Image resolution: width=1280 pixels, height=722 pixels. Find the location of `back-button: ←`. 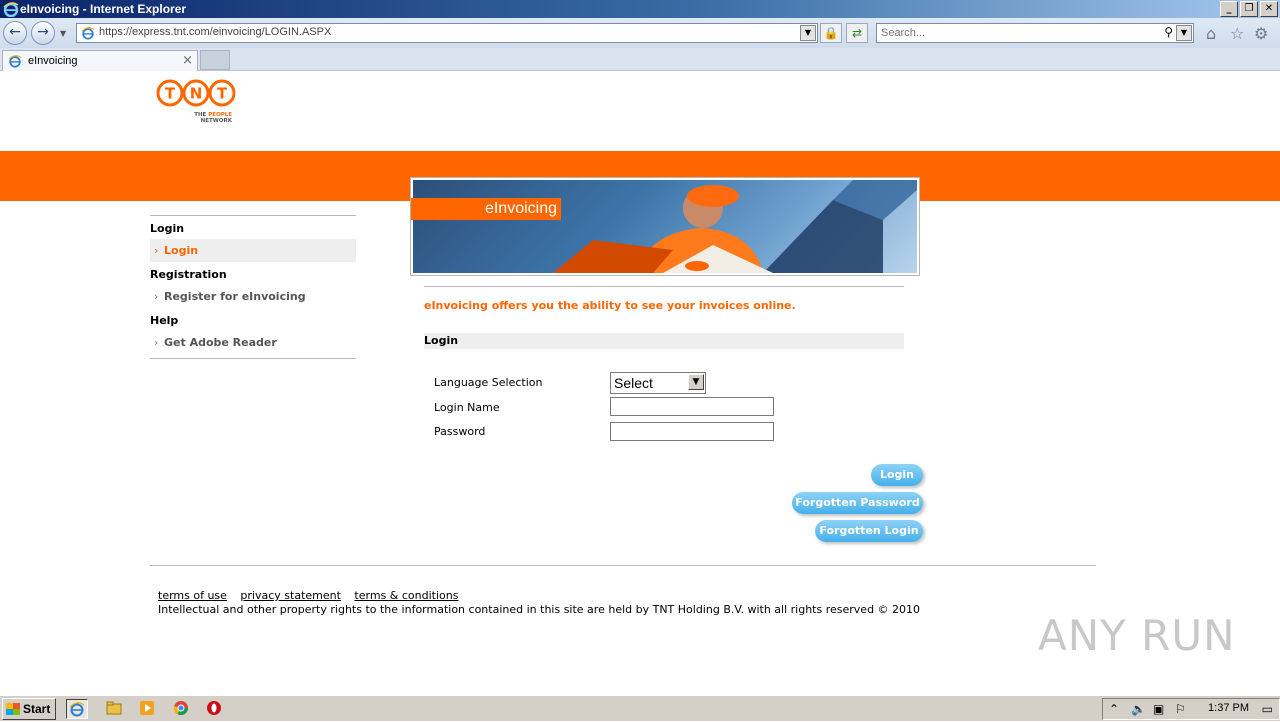

back-button: ← is located at coordinates (15, 33).